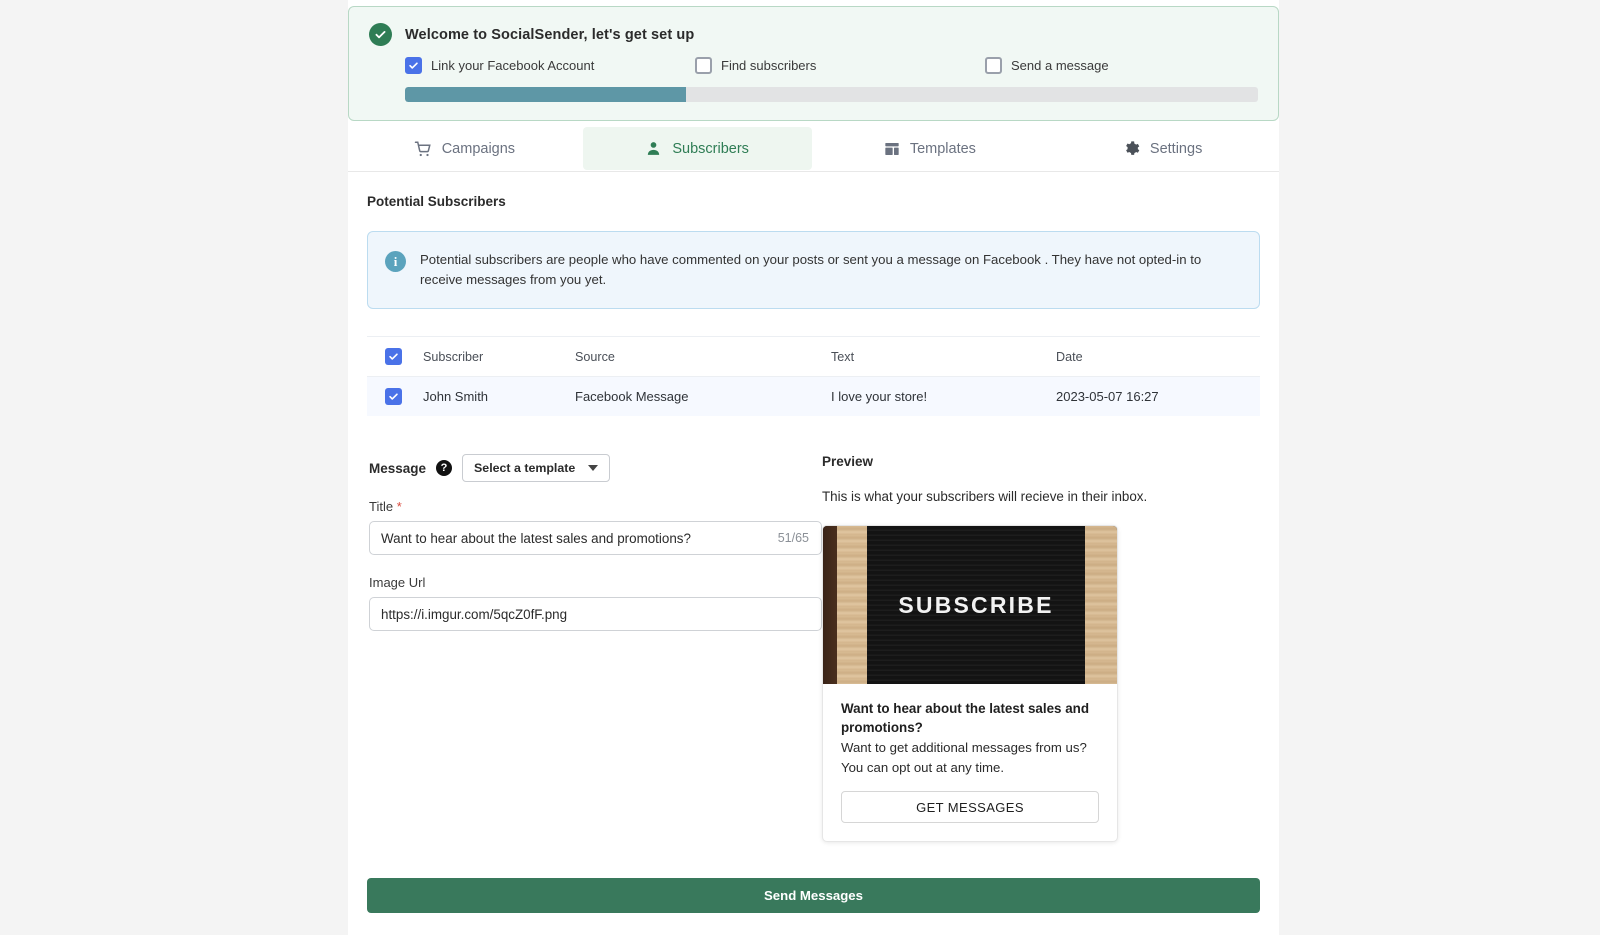  Describe the element at coordinates (499, 357) in the screenshot. I see `column-header-subscriber: Subscriber` at that location.